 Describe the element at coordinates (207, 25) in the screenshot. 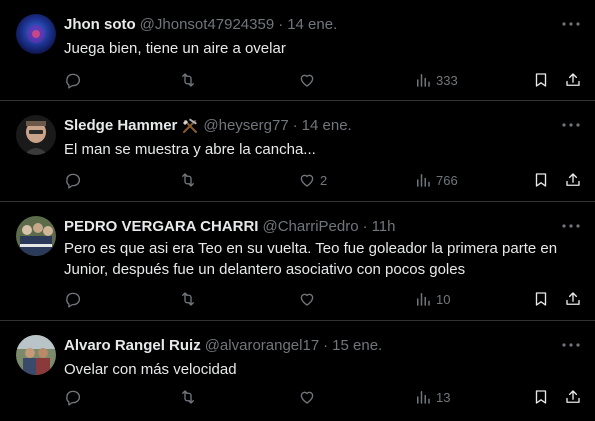

I see `author-handle: @Jhonsot47924359` at that location.